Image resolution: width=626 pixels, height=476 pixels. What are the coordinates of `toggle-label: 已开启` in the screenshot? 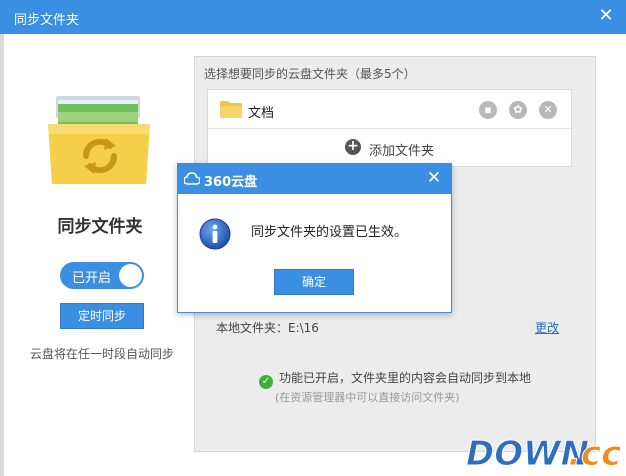 It's located at (92, 278).